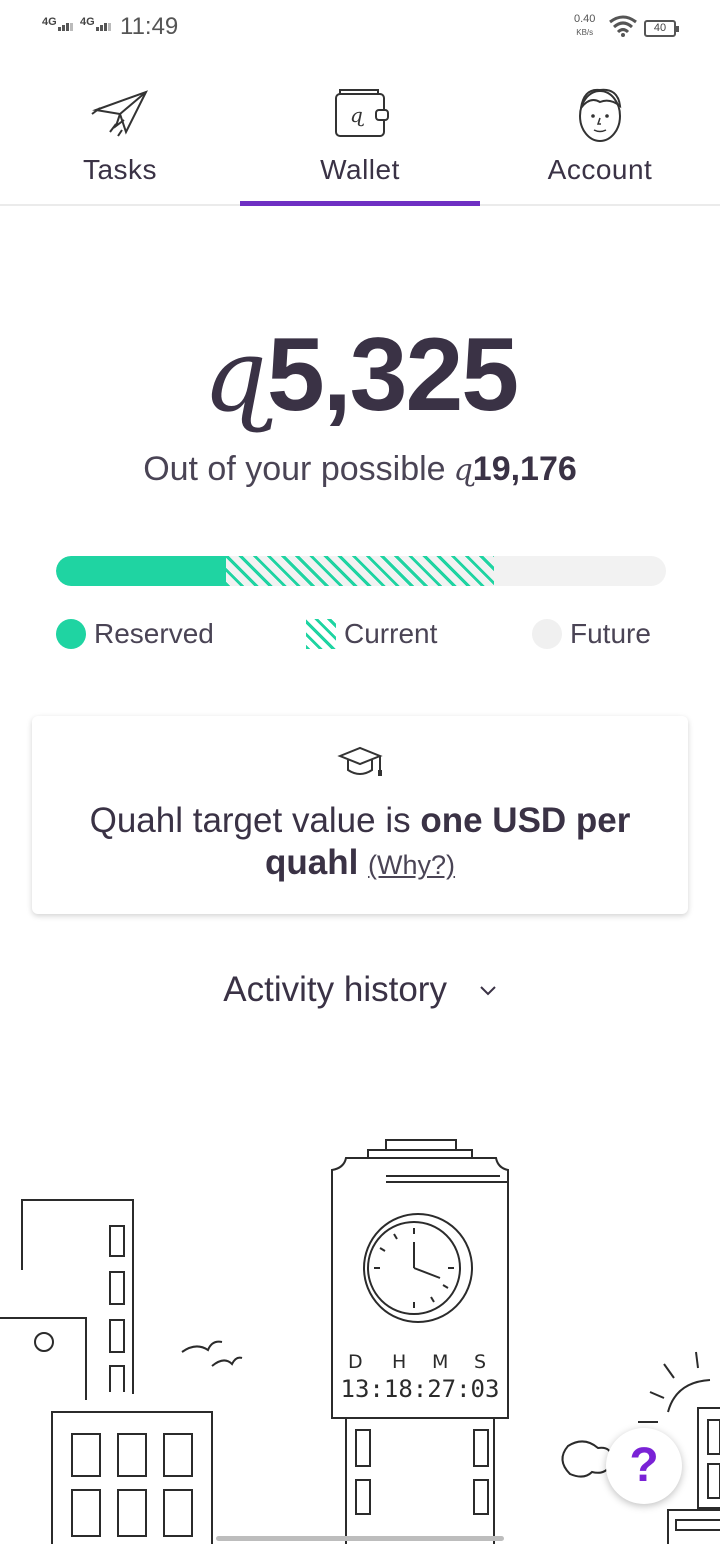 The height and width of the screenshot is (1544, 720). What do you see at coordinates (357, 115) in the screenshot?
I see `svg-text: ɋ` at bounding box center [357, 115].